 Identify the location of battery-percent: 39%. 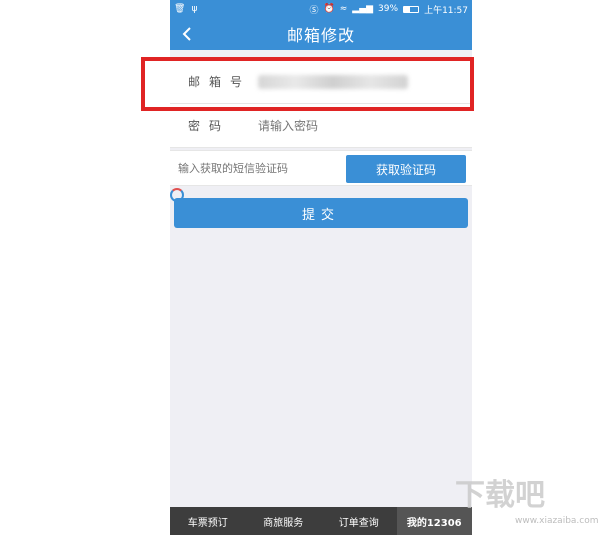
(388, 9).